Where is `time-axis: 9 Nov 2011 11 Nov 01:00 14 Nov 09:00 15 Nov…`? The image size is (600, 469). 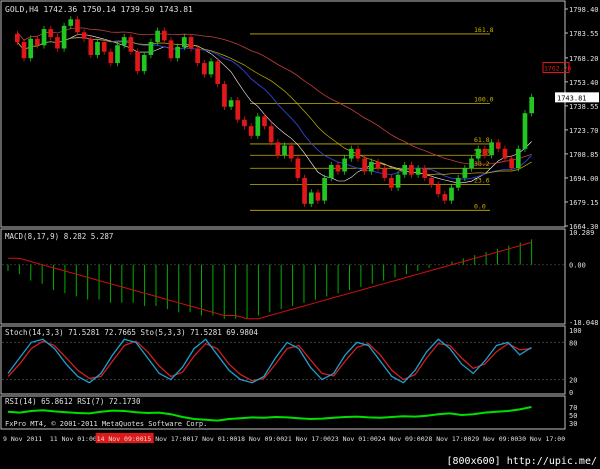 time-axis: 9 Nov 2011 11 Nov 01:00 14 Nov 09:00 15 Nov… is located at coordinates (284, 438).